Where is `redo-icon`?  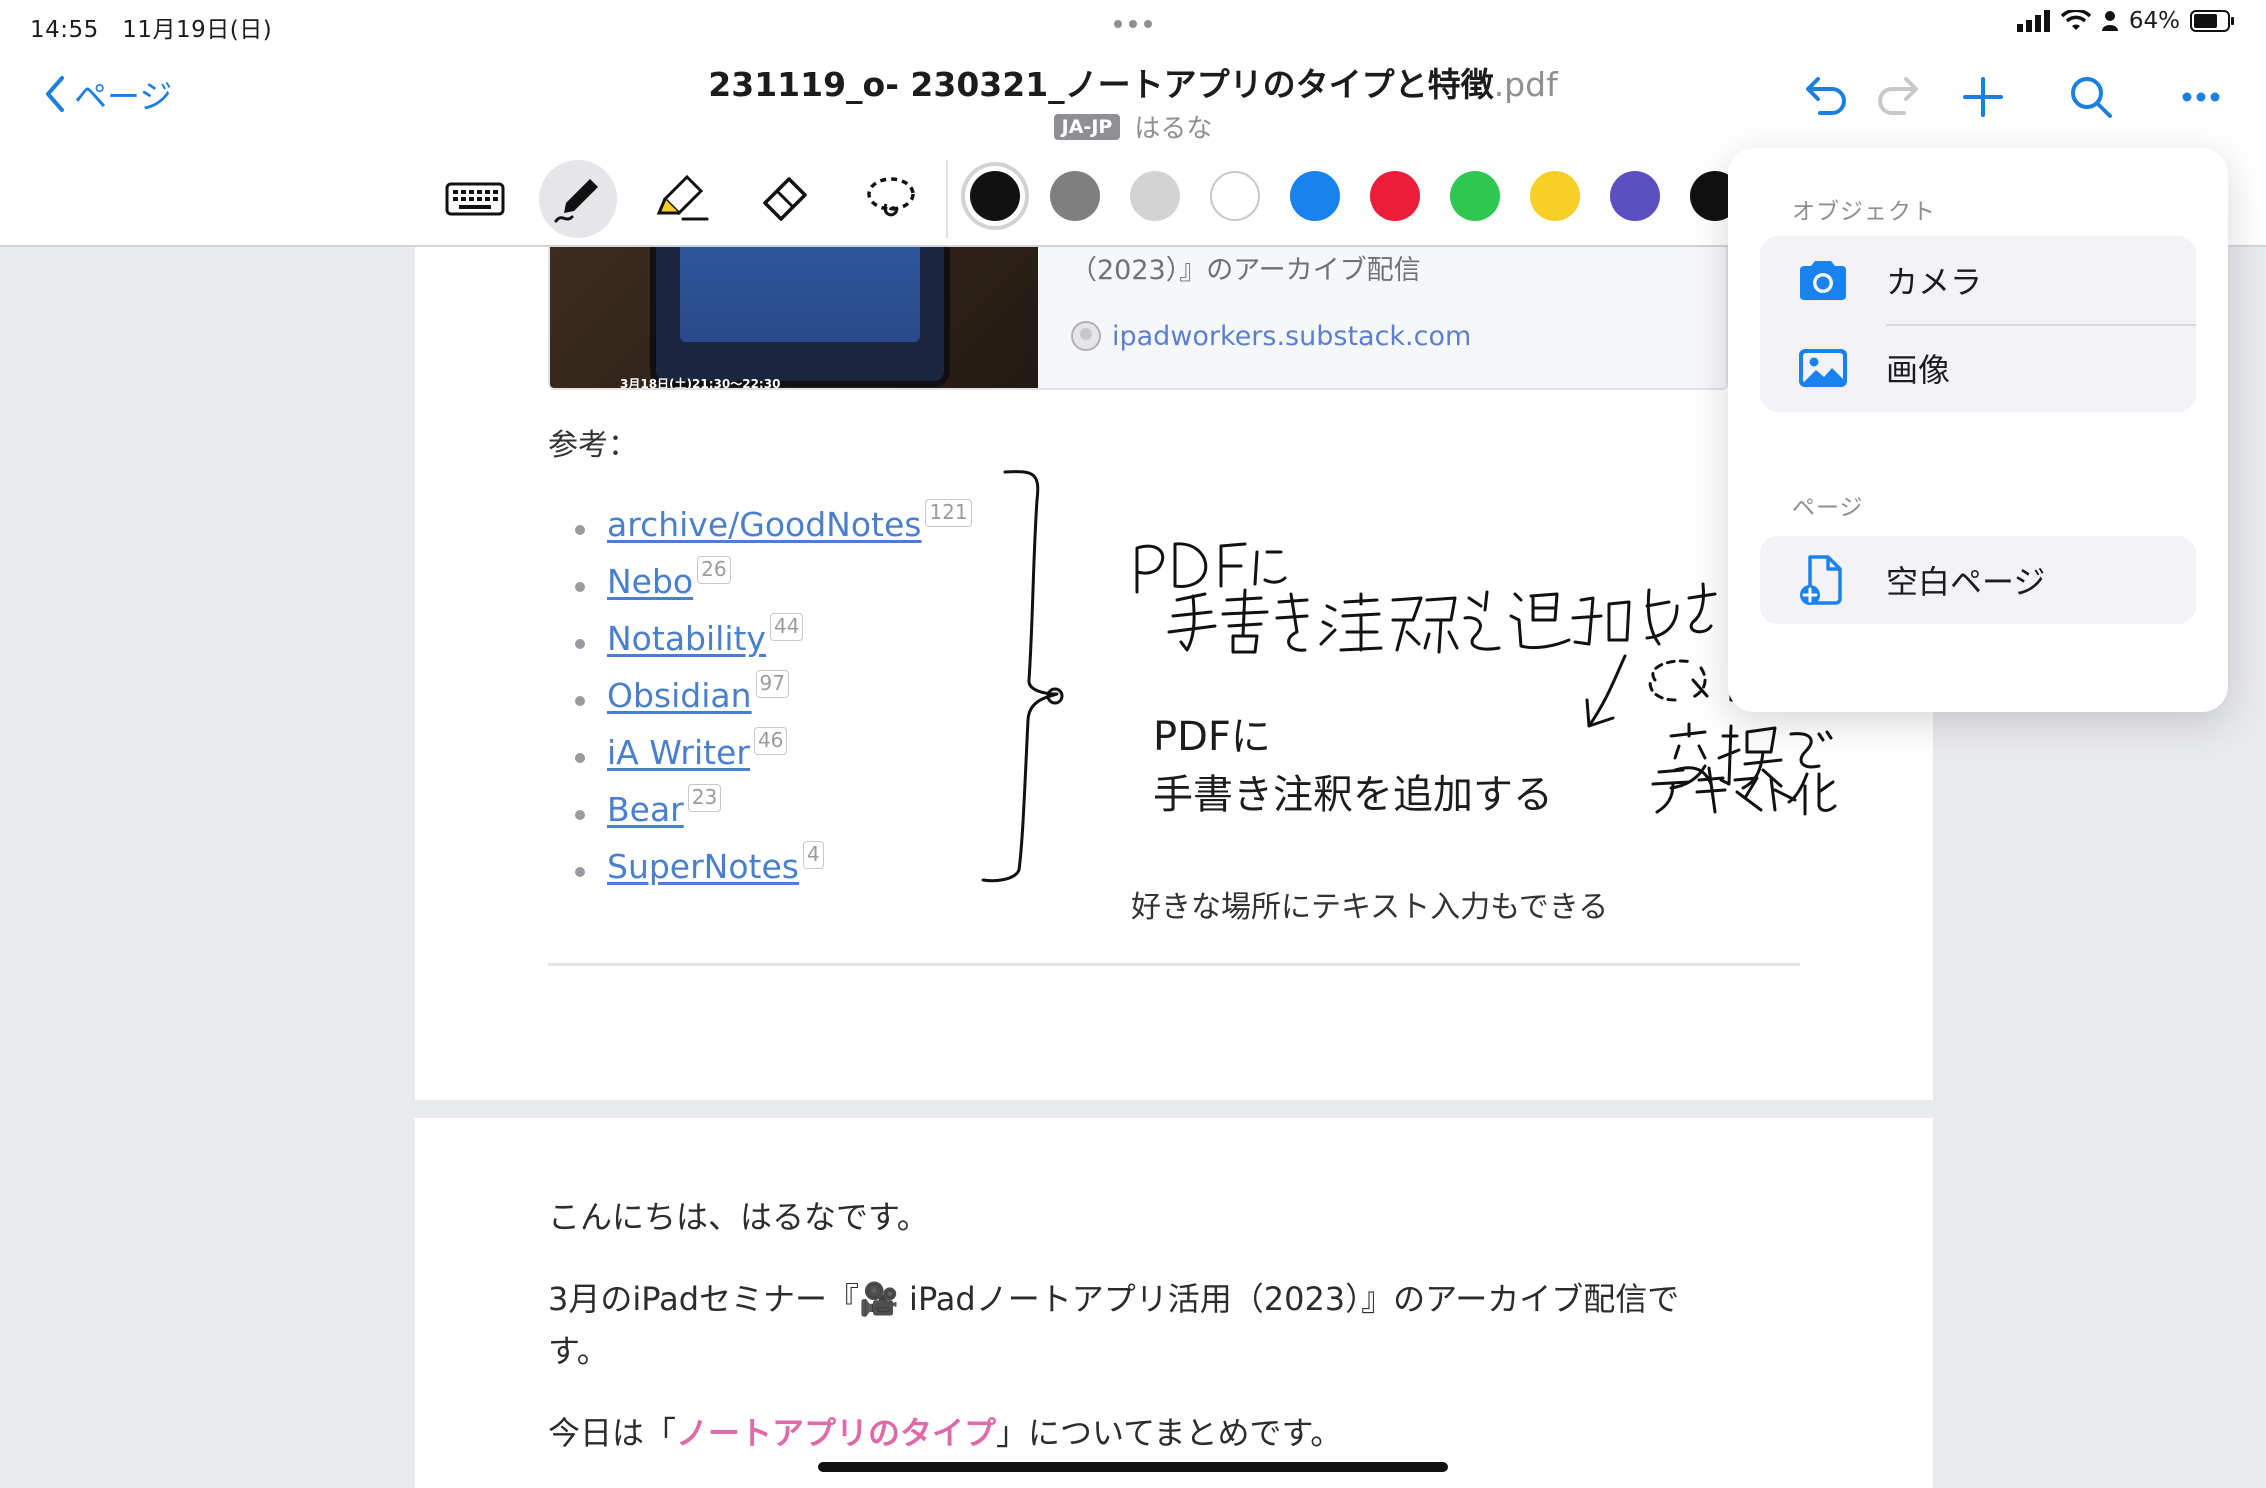
redo-icon is located at coordinates (1898, 96).